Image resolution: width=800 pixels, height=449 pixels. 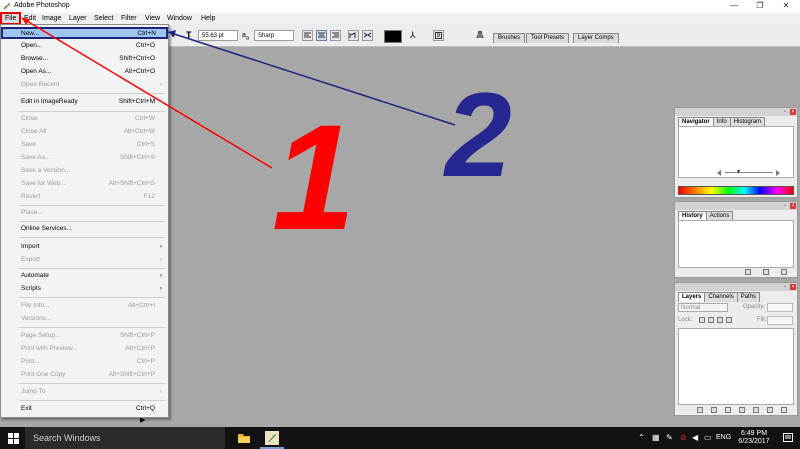 I want to click on new-document-icon, so click(x=748, y=272).